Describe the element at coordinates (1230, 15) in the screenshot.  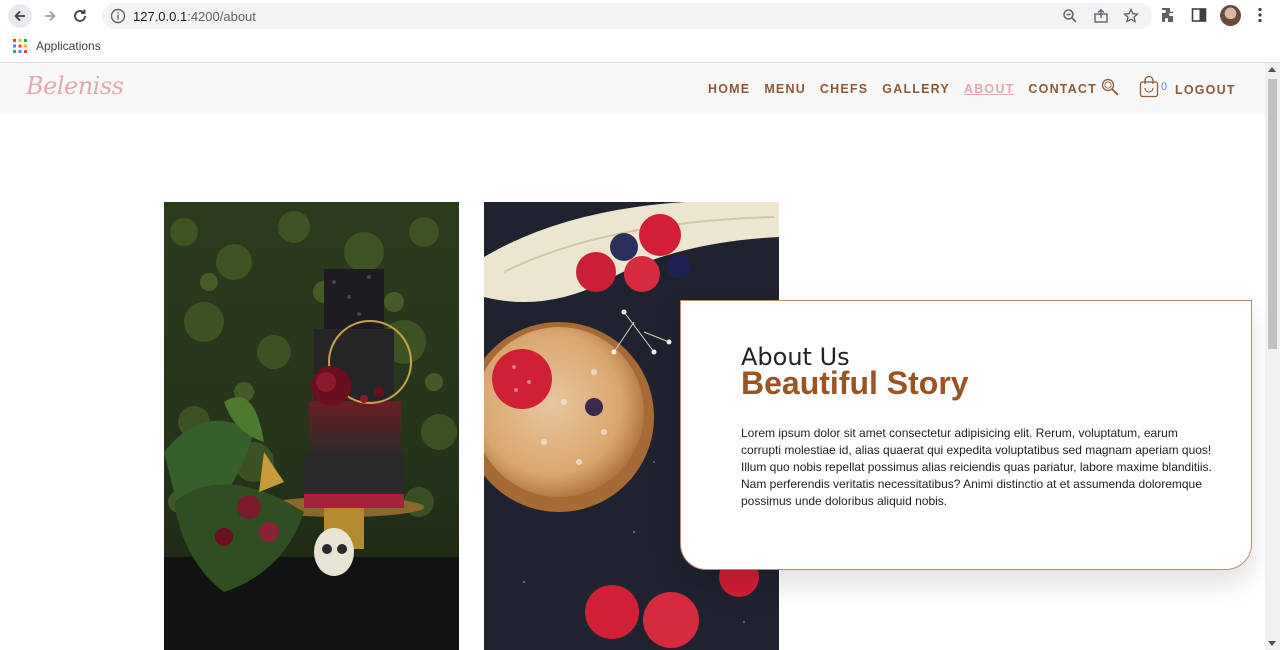
I see `profile-avatar` at that location.